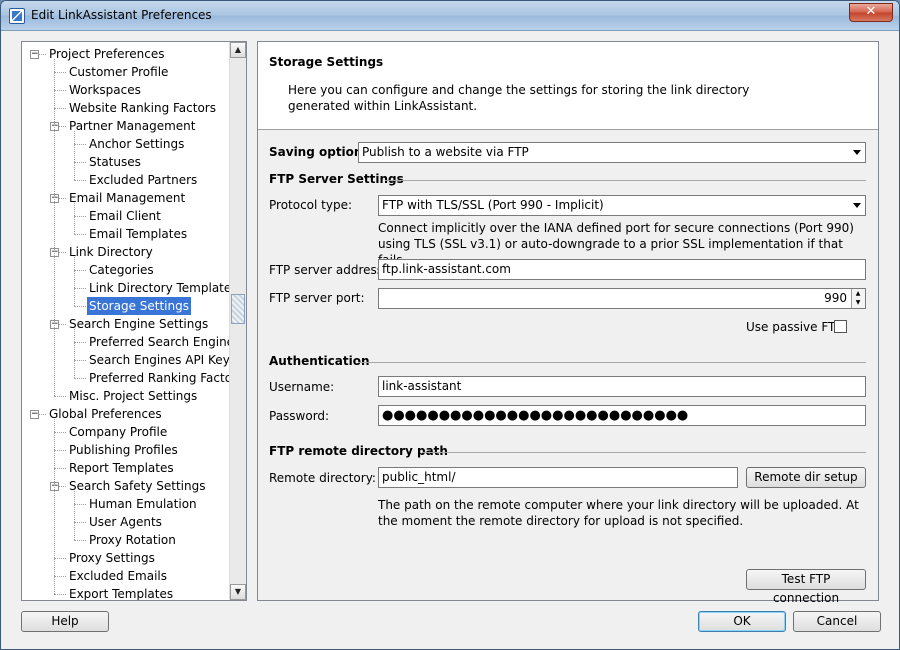  What do you see at coordinates (137, 486) in the screenshot?
I see `tree-item: Search Safety Settings` at bounding box center [137, 486].